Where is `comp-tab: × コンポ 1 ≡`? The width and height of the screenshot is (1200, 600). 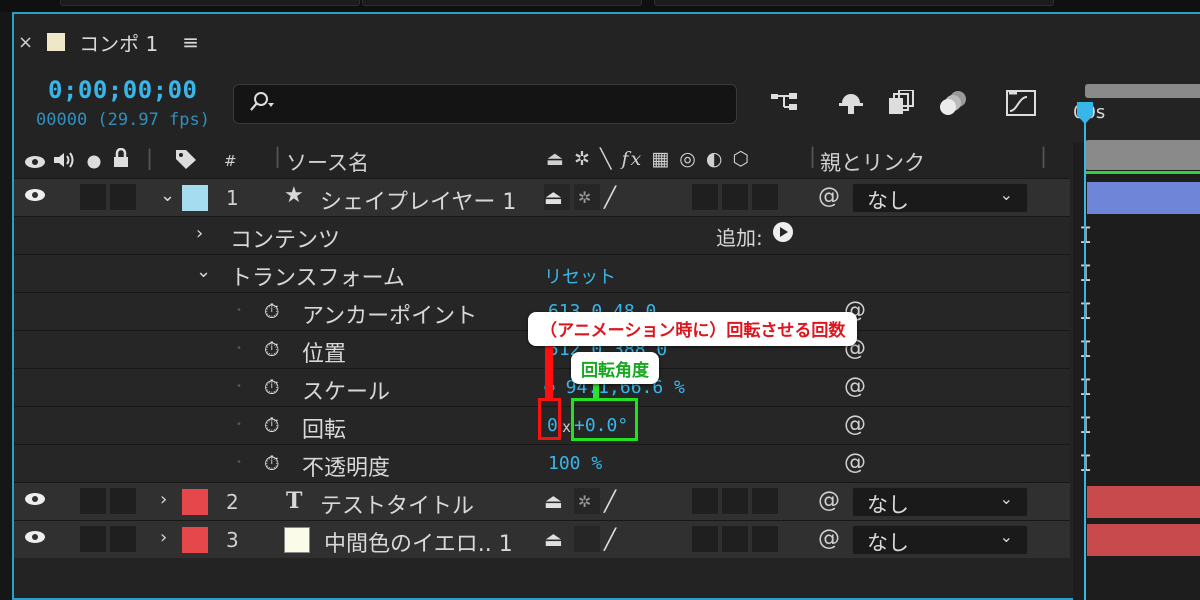 comp-tab: × コンポ 1 ≡ is located at coordinates (108, 42).